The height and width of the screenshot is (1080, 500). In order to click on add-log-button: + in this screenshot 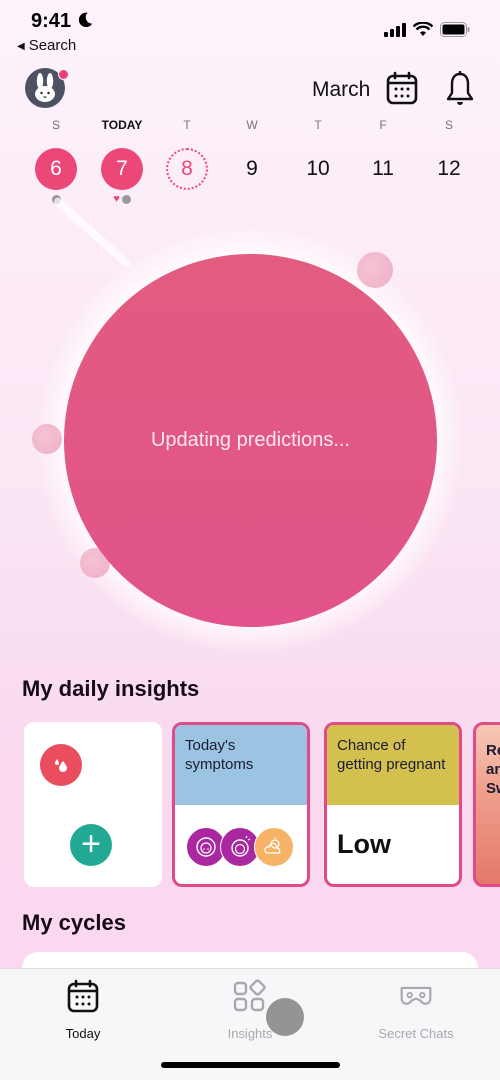, I will do `click(91, 845)`.